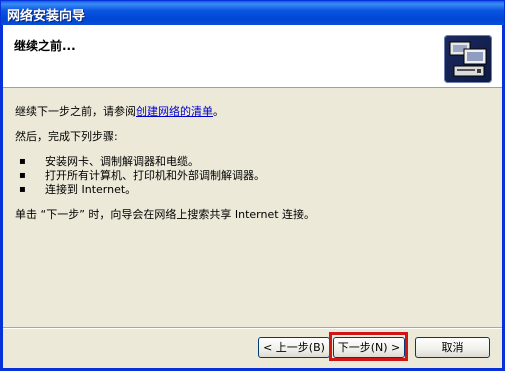  I want to click on list-item: 安装网卡、调制解调器和电缆。, so click(250, 162).